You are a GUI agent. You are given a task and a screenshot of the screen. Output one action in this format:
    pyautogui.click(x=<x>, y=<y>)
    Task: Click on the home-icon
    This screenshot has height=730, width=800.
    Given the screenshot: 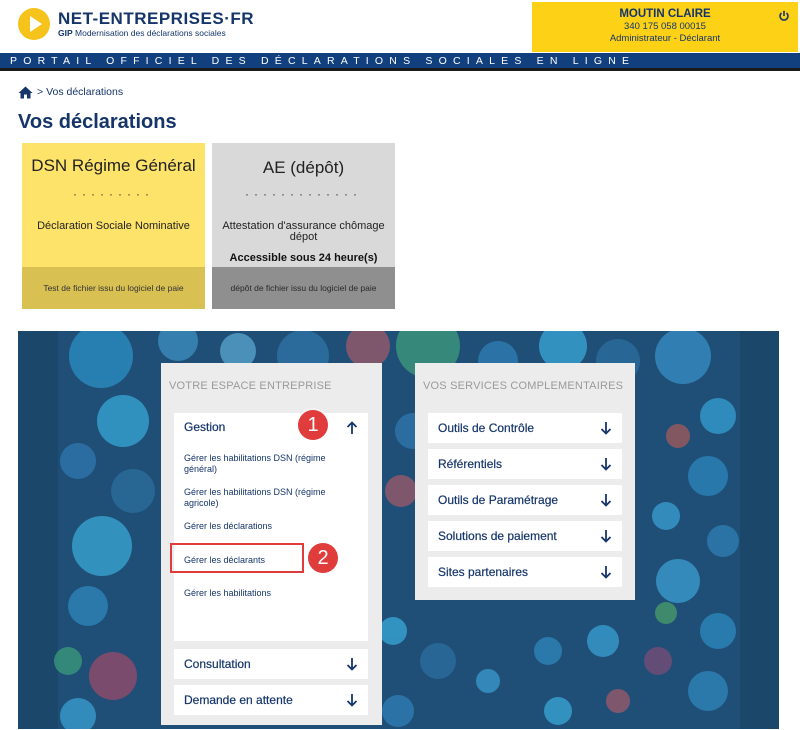 What is the action you would take?
    pyautogui.click(x=25, y=92)
    